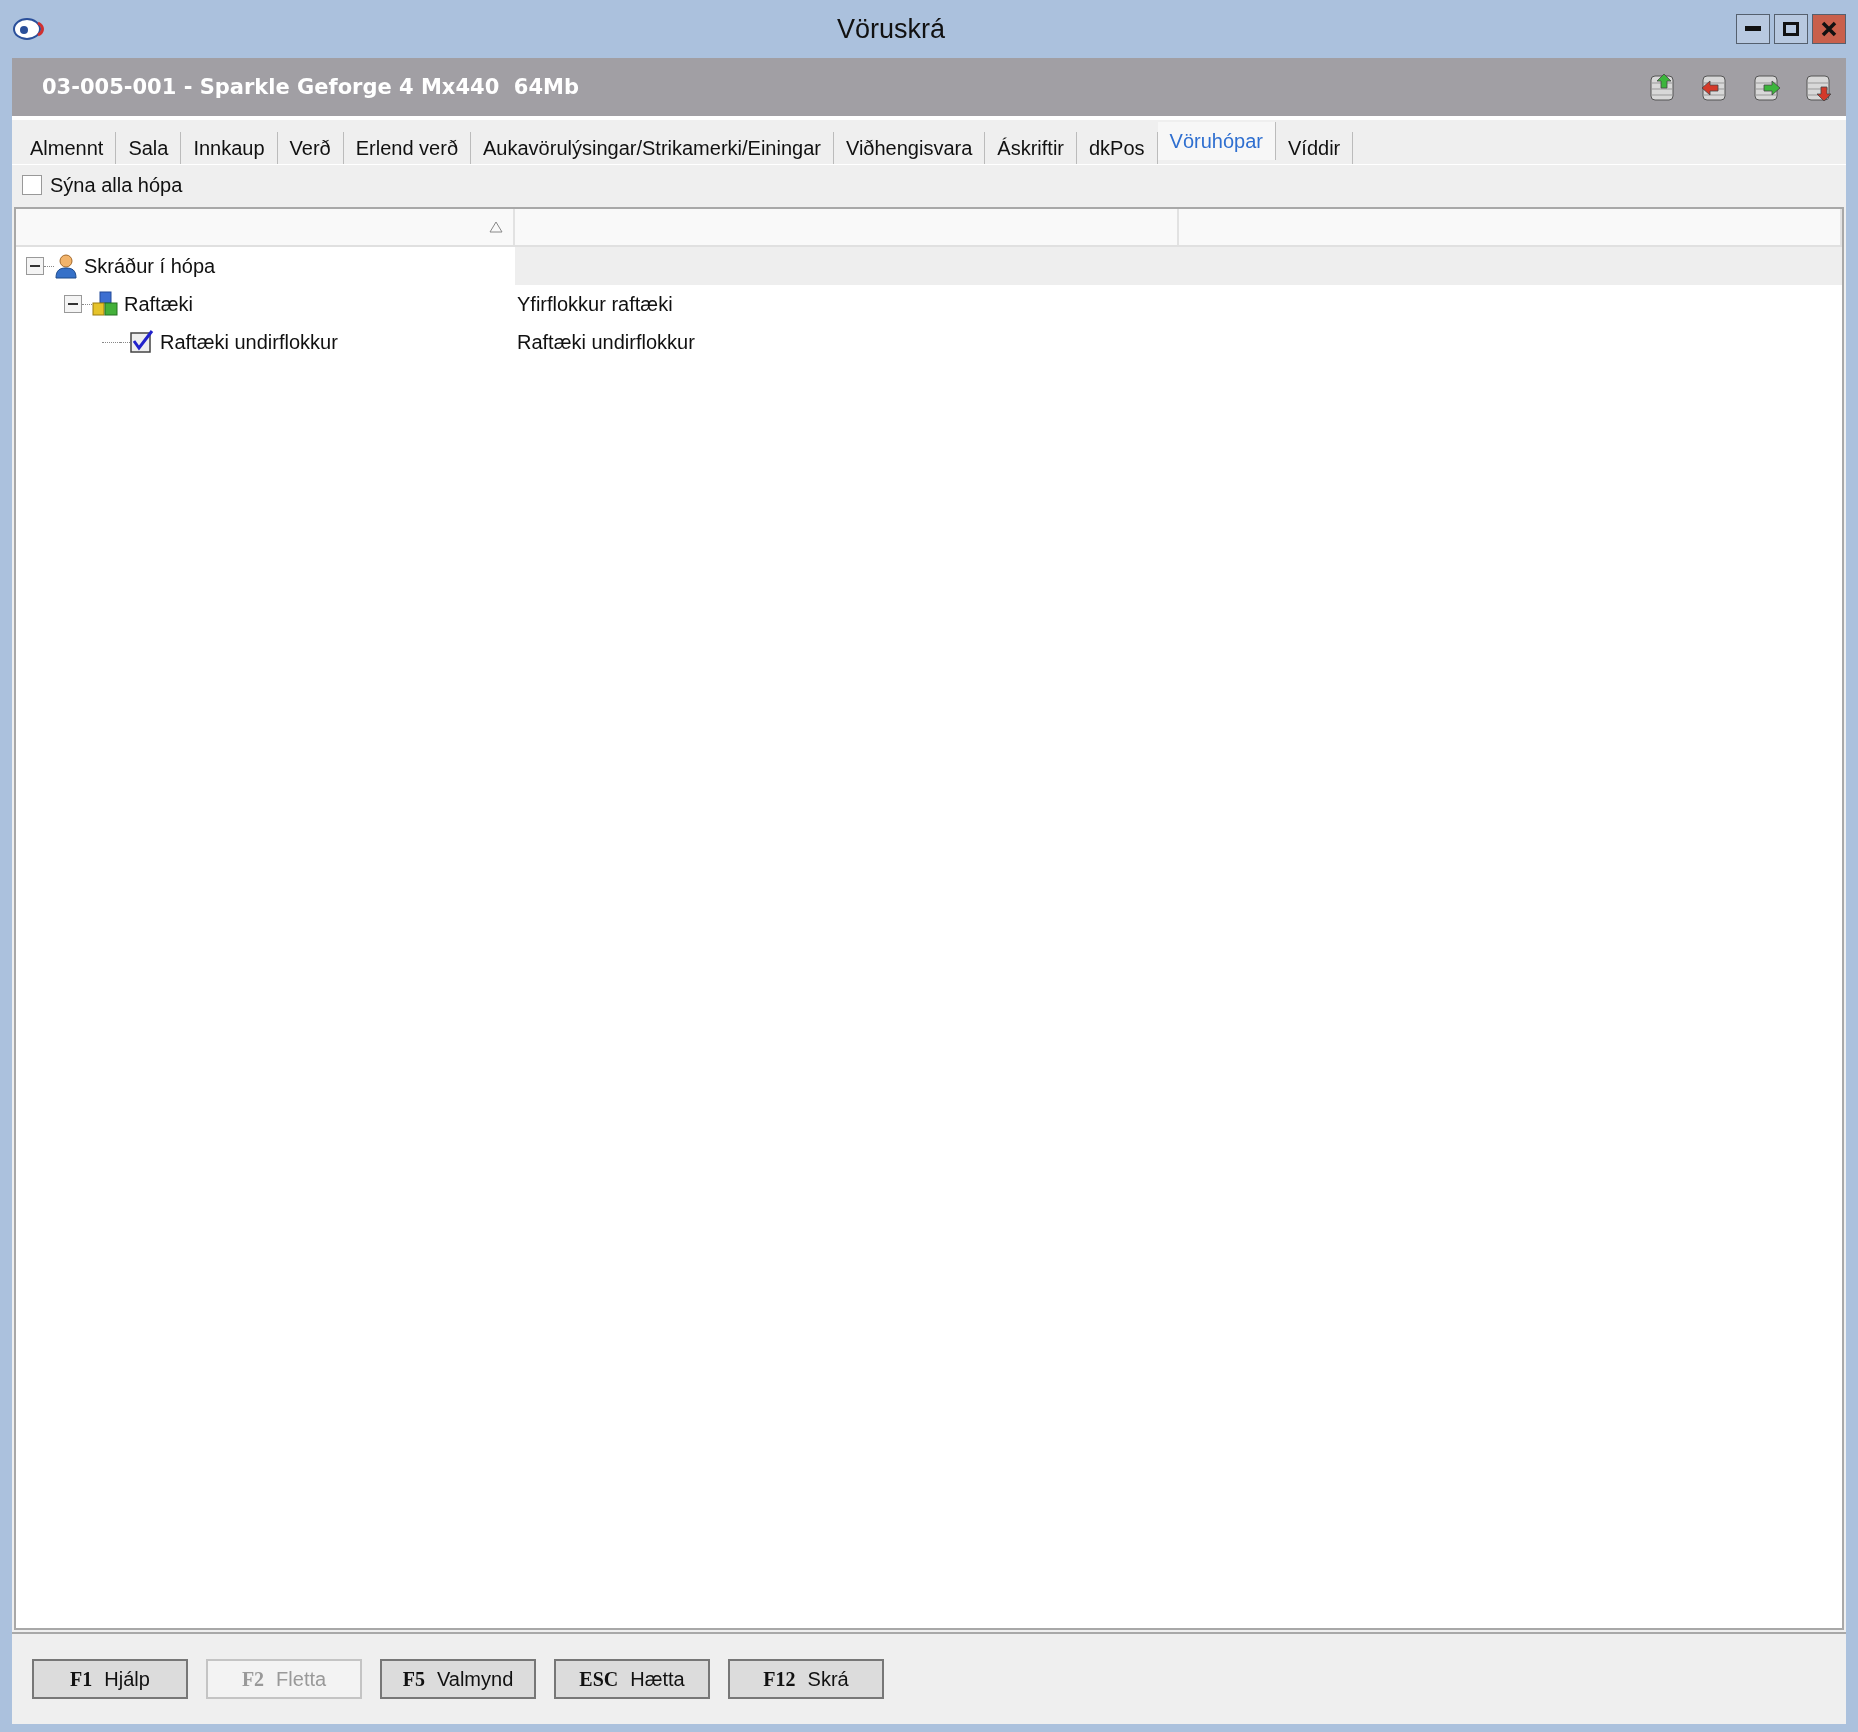  I want to click on tree-node-label: Raftæki, so click(158, 304).